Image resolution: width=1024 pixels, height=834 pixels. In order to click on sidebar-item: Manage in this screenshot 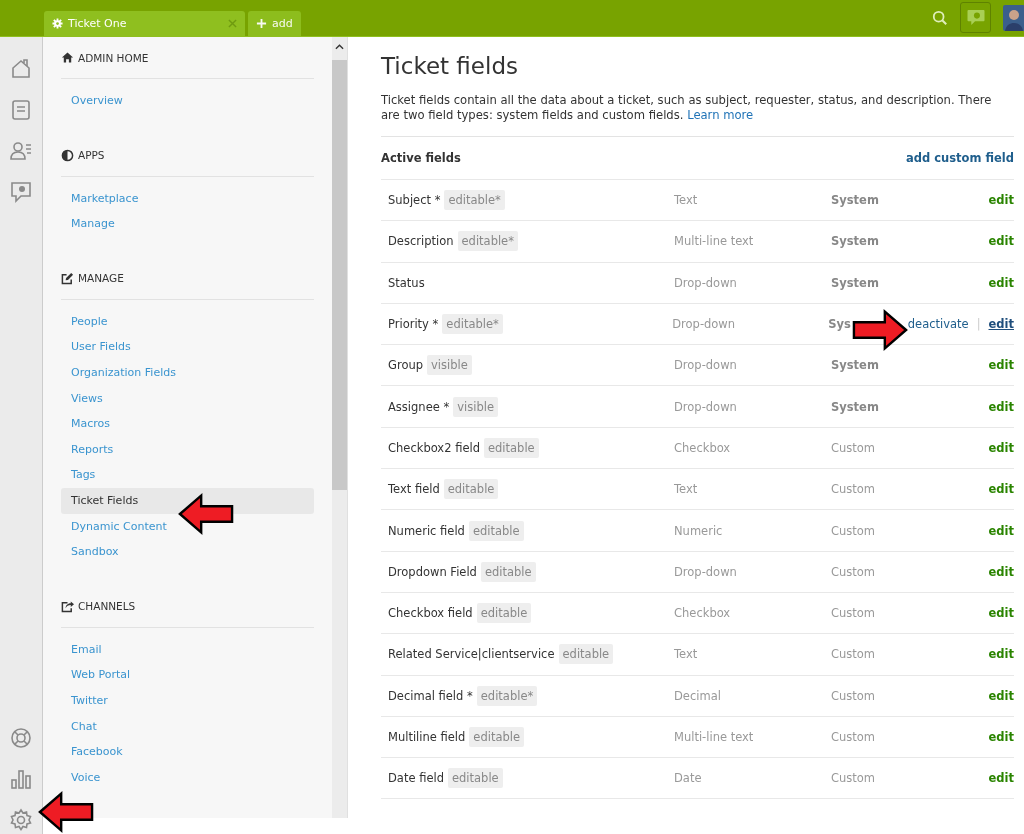, I will do `click(93, 224)`.